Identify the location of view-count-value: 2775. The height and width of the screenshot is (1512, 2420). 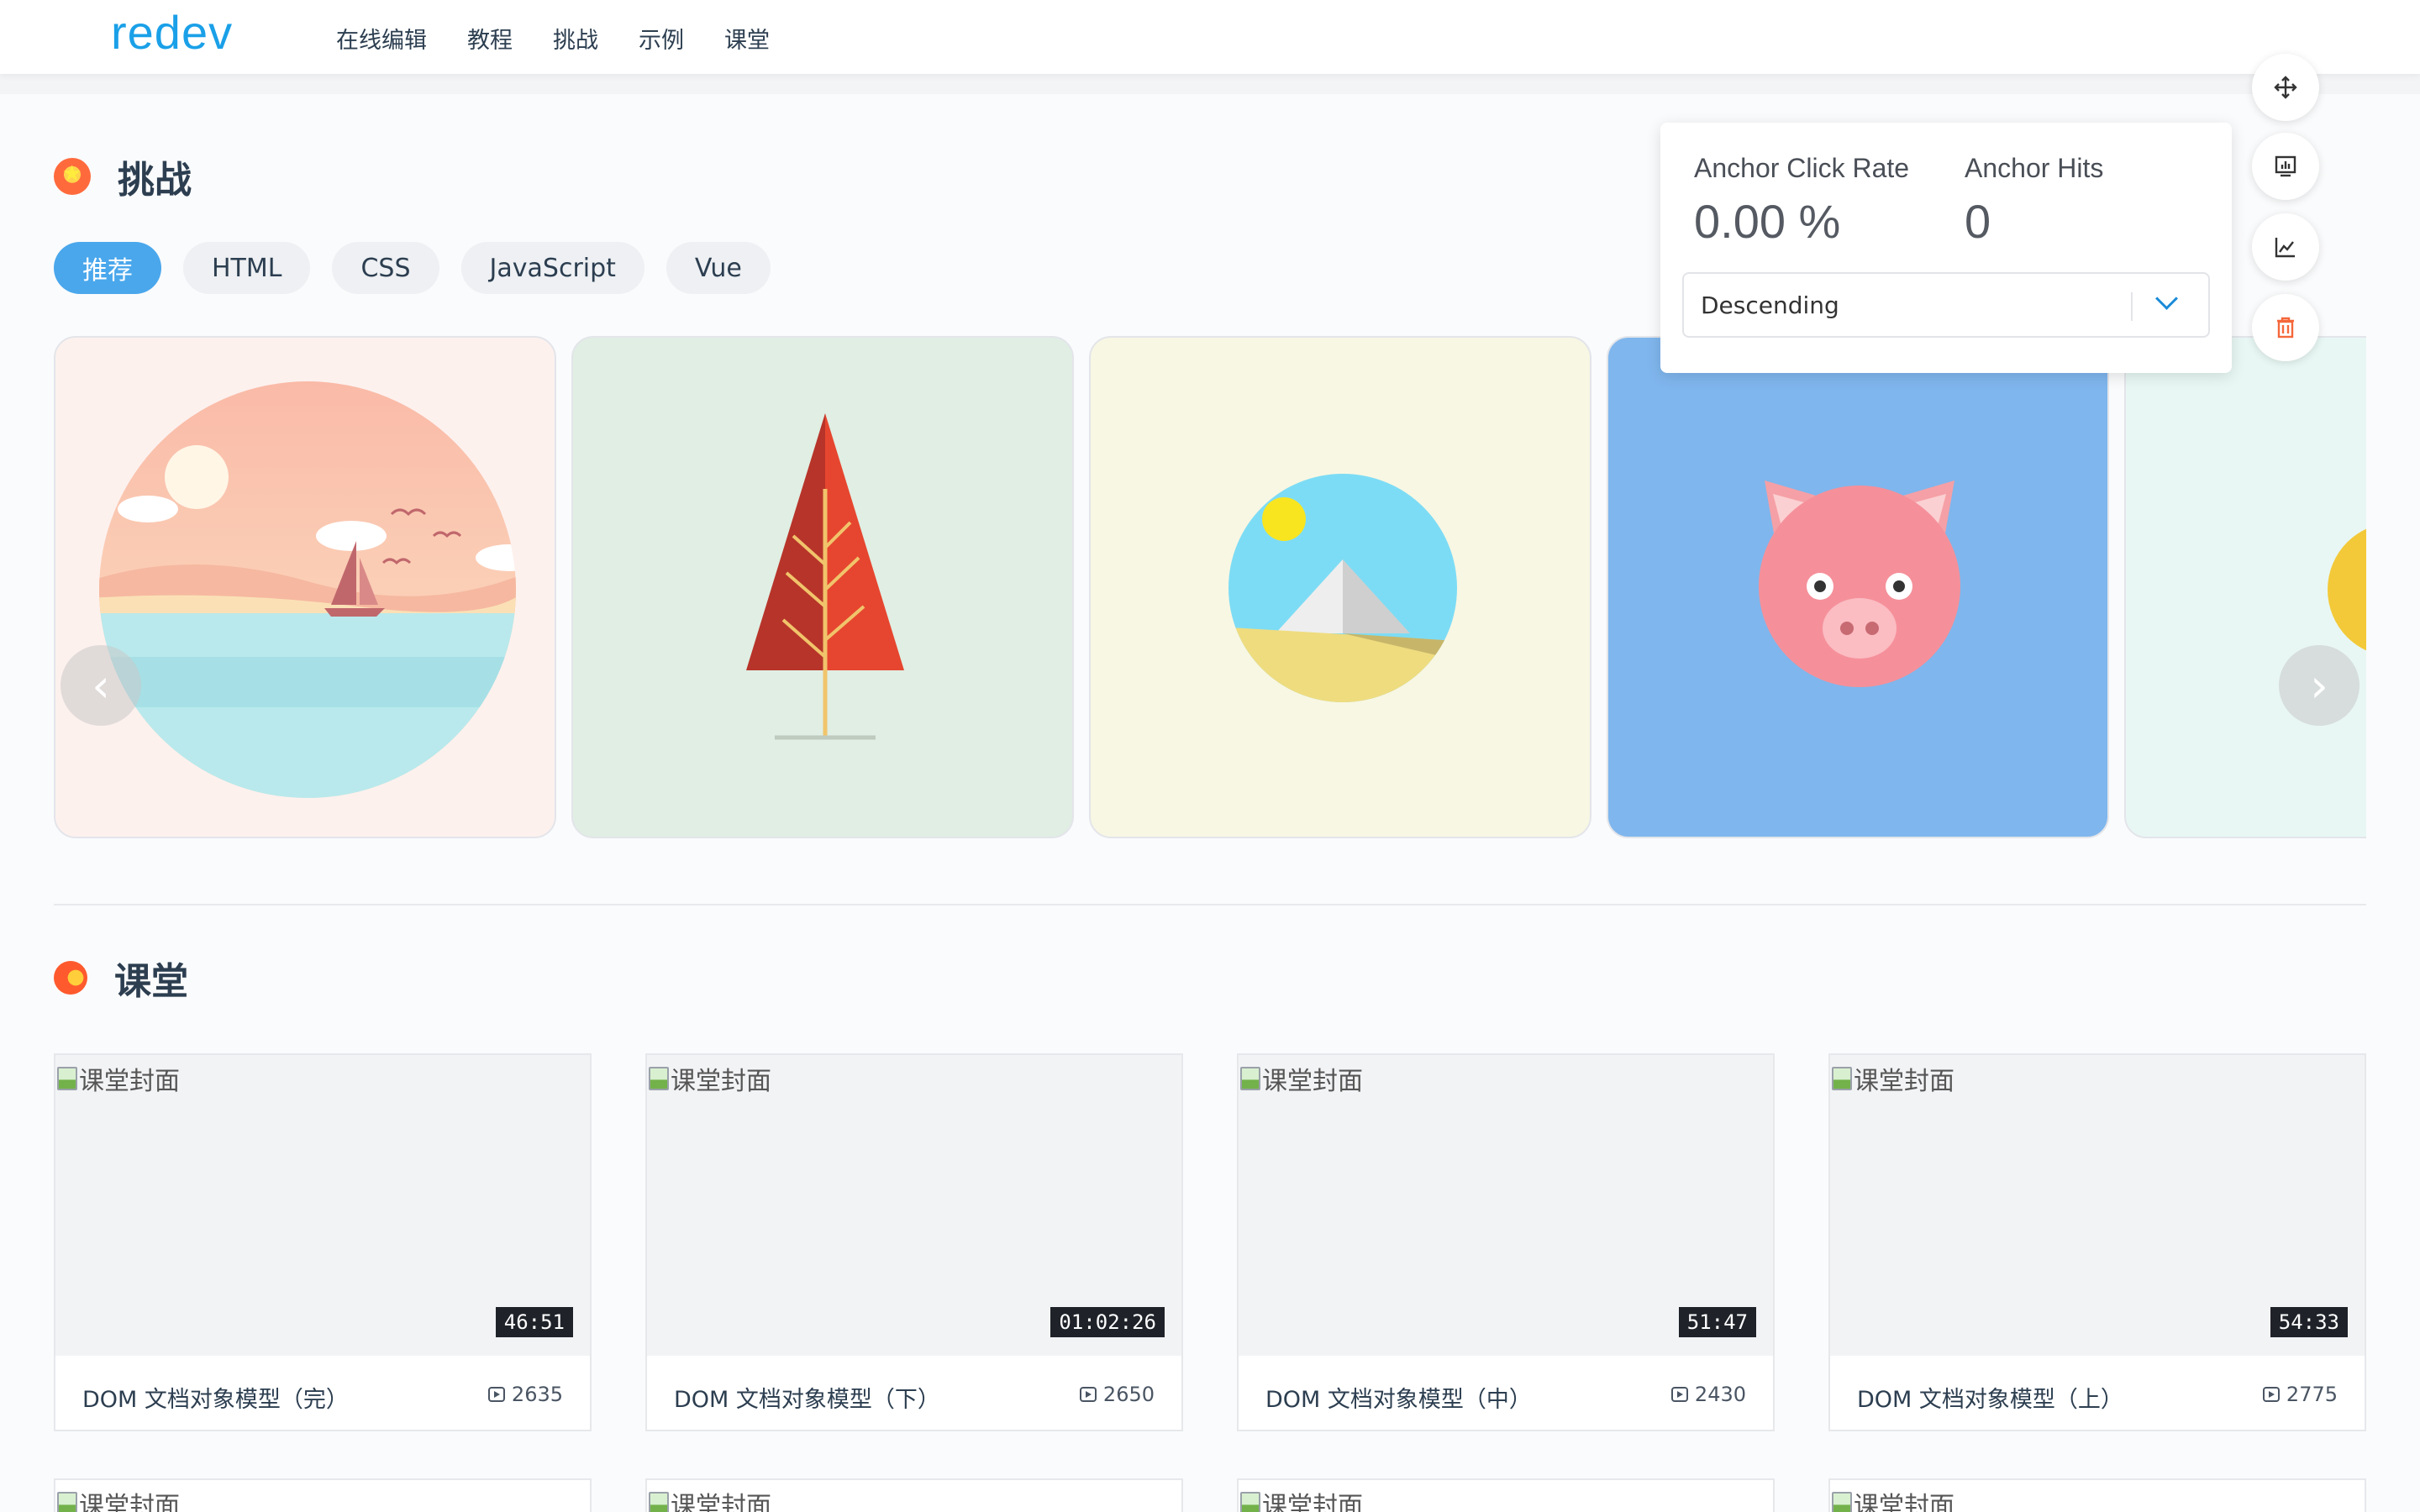
(2312, 1394).